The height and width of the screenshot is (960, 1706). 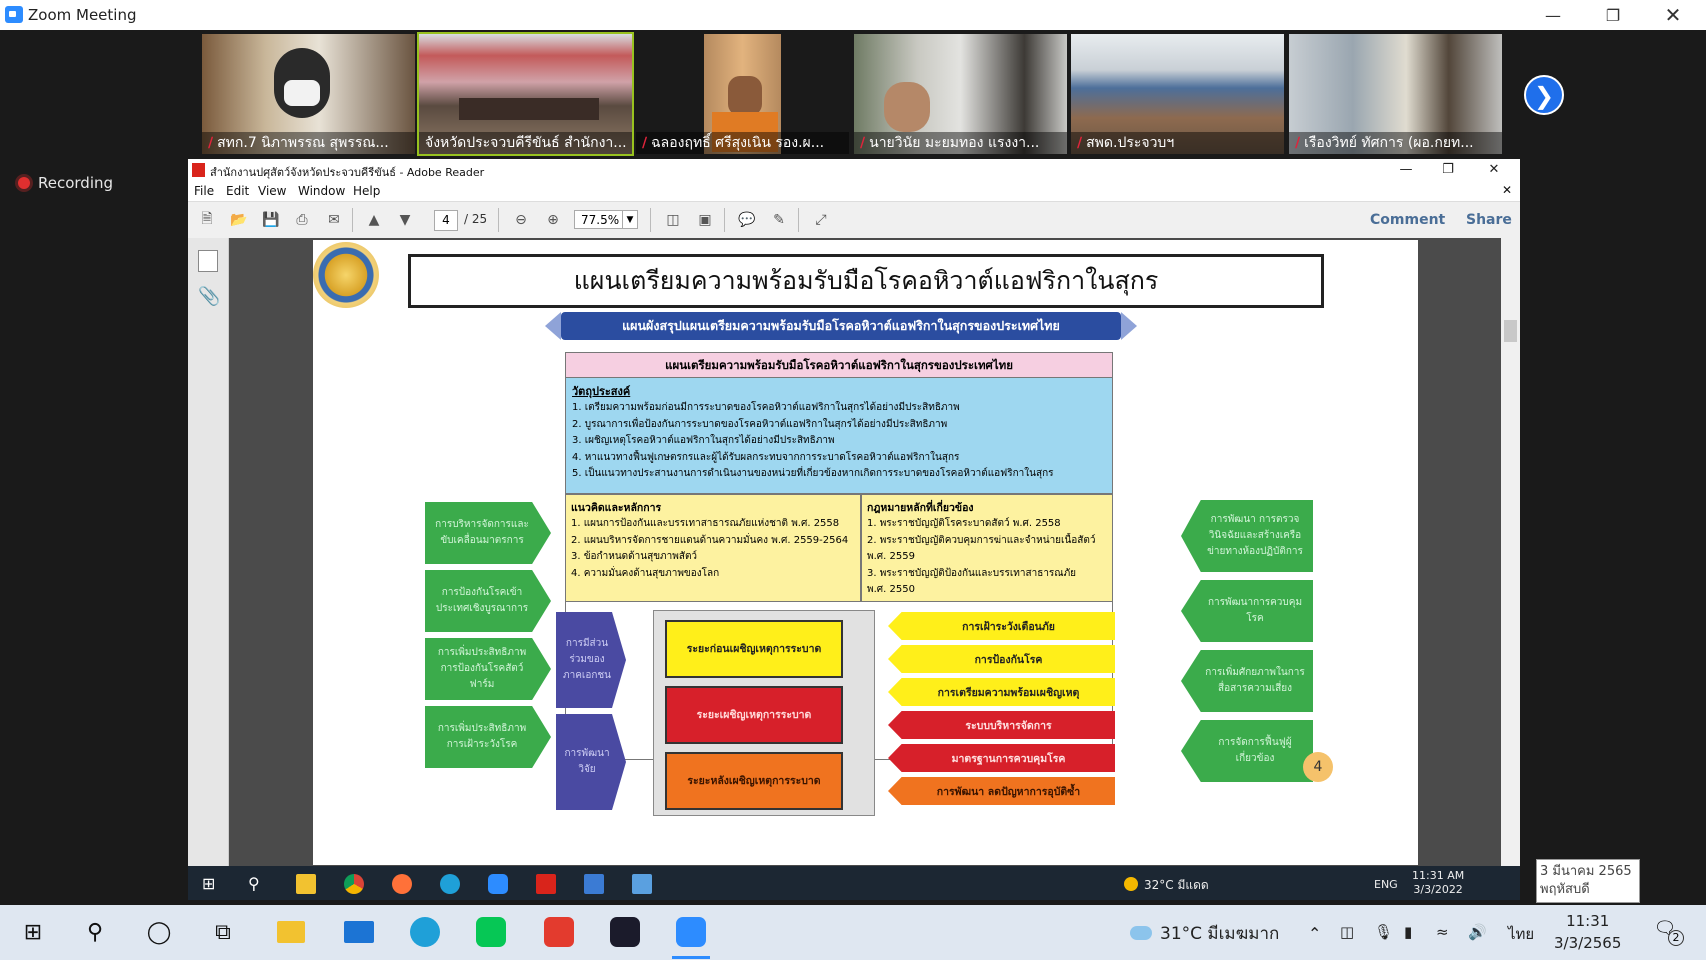 What do you see at coordinates (559, 932) in the screenshot?
I see `wps-office-button` at bounding box center [559, 932].